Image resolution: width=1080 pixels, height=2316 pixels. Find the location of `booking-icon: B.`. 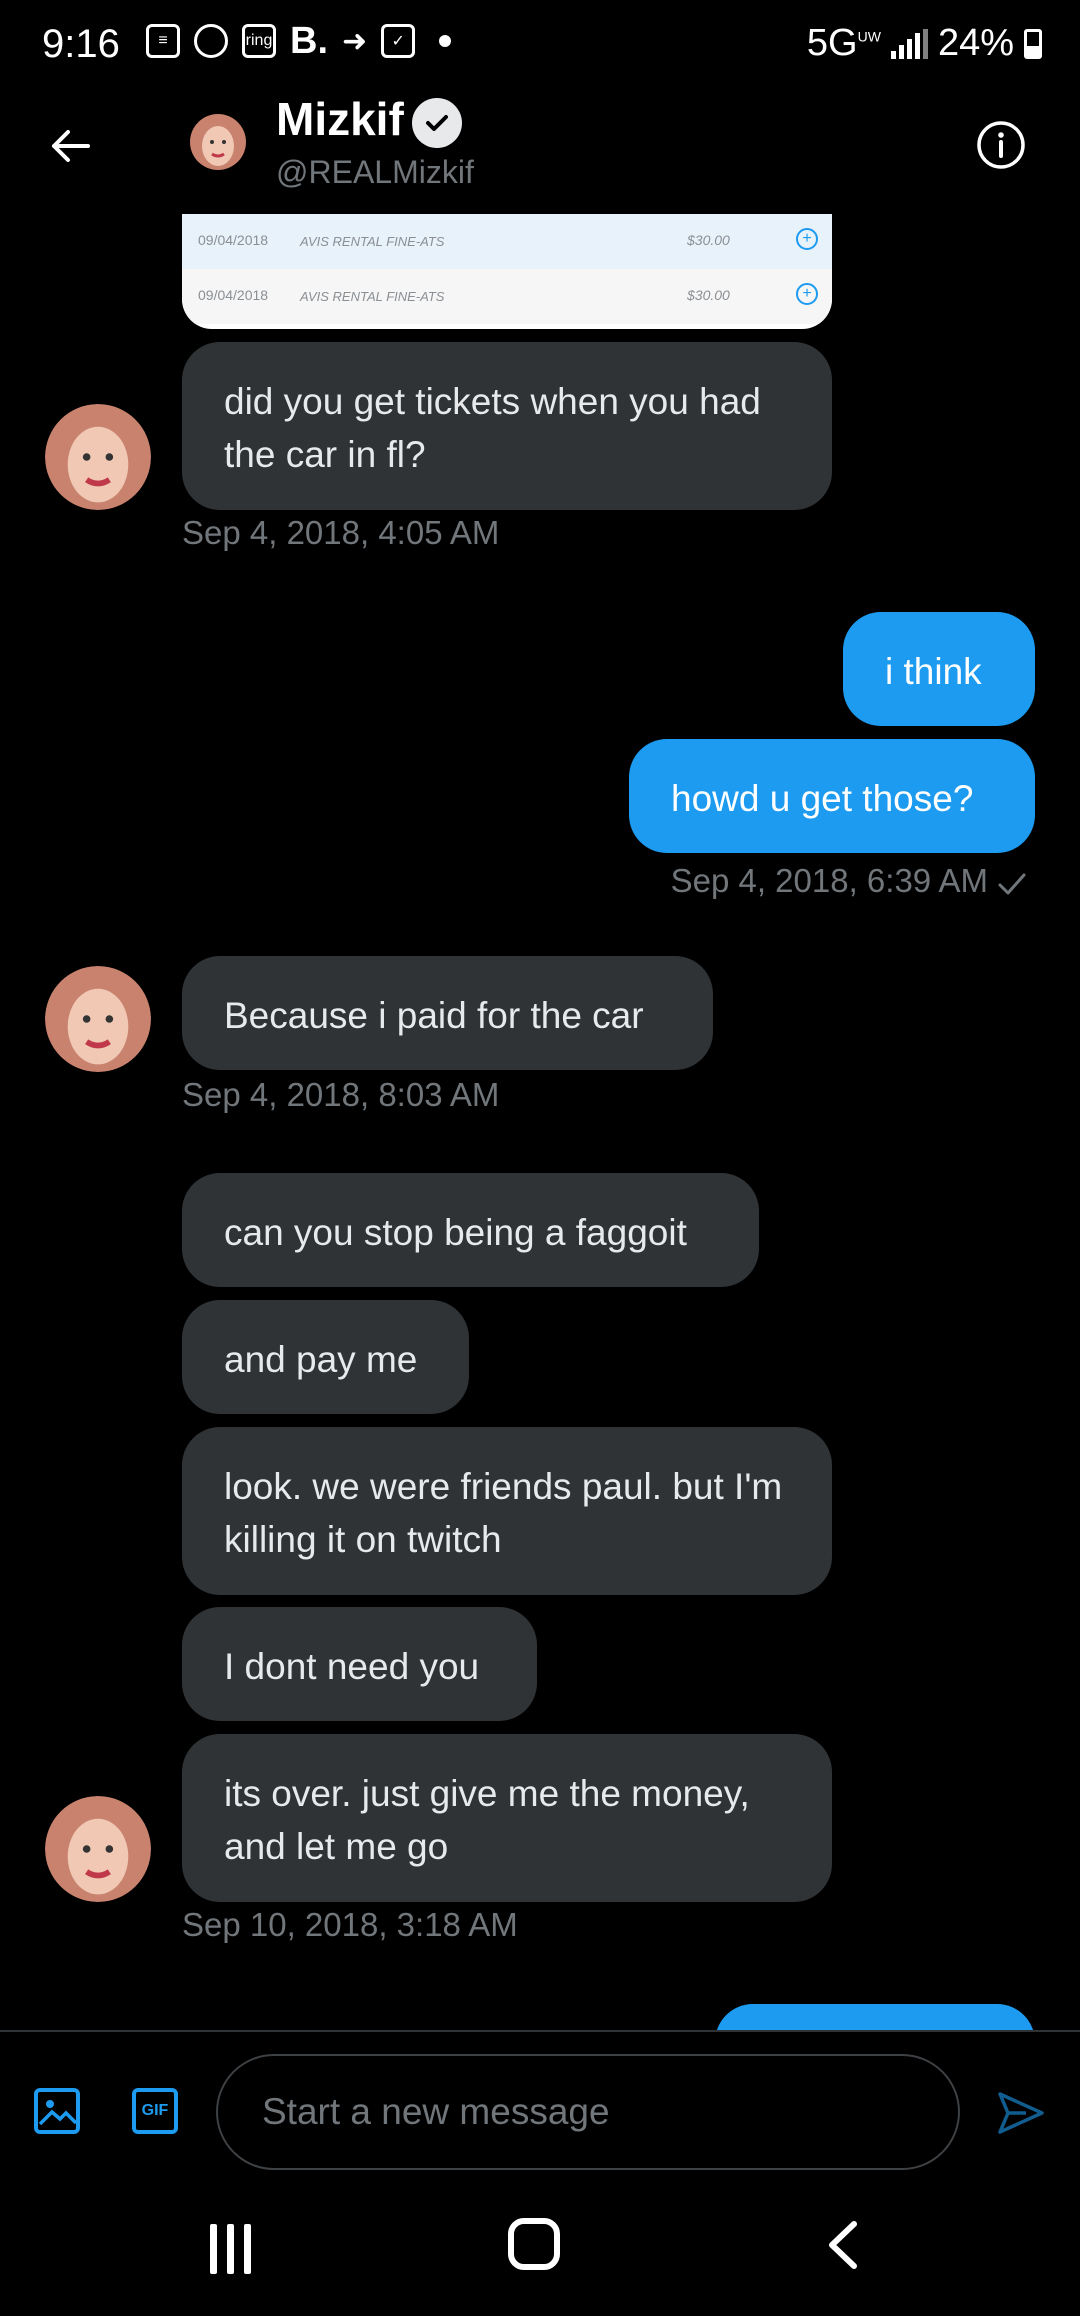

booking-icon: B. is located at coordinates (309, 40).